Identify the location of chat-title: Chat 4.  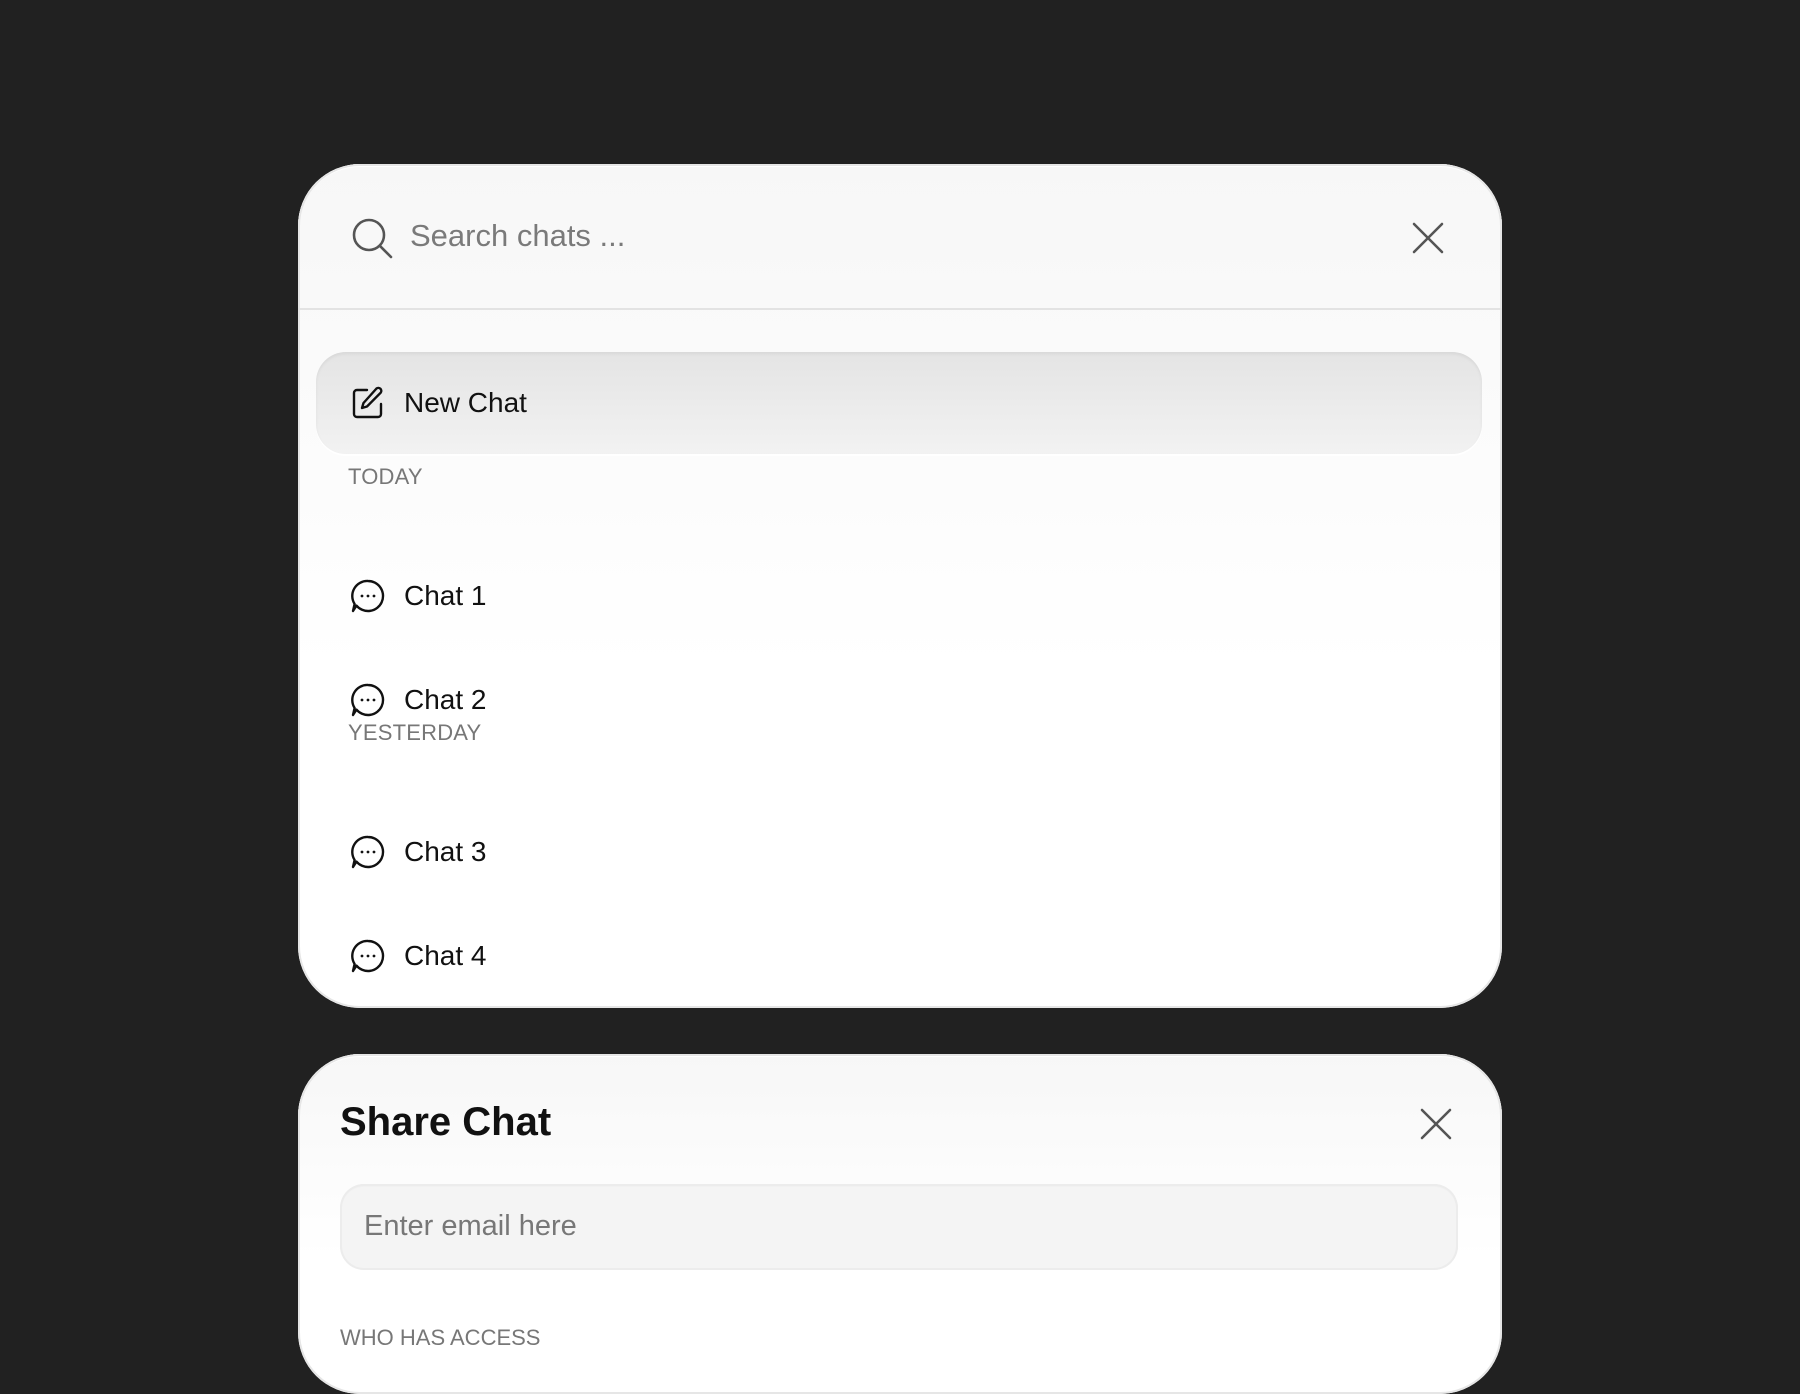
(445, 955).